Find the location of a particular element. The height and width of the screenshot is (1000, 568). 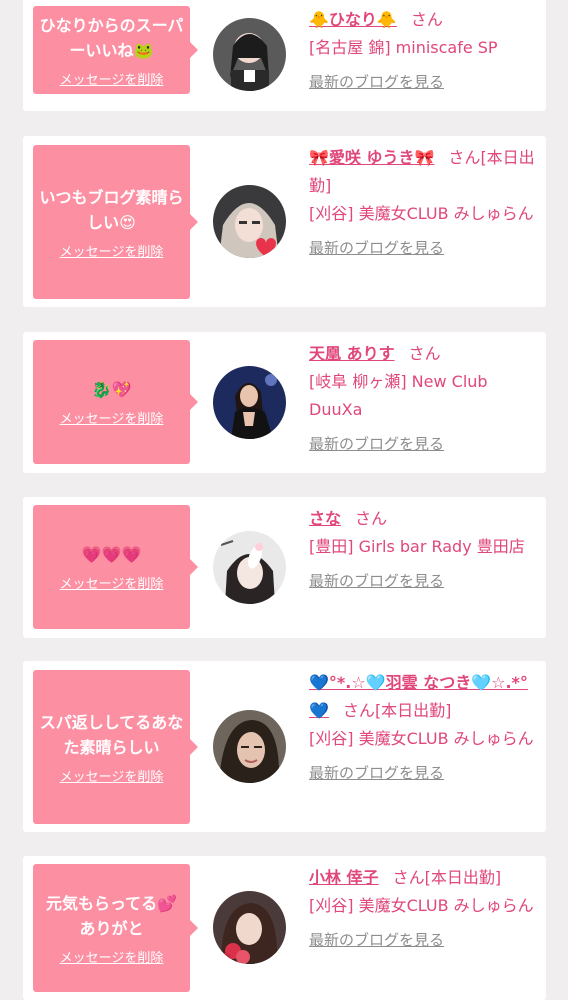

message-text: 💗💗💗 is located at coordinates (111, 554).